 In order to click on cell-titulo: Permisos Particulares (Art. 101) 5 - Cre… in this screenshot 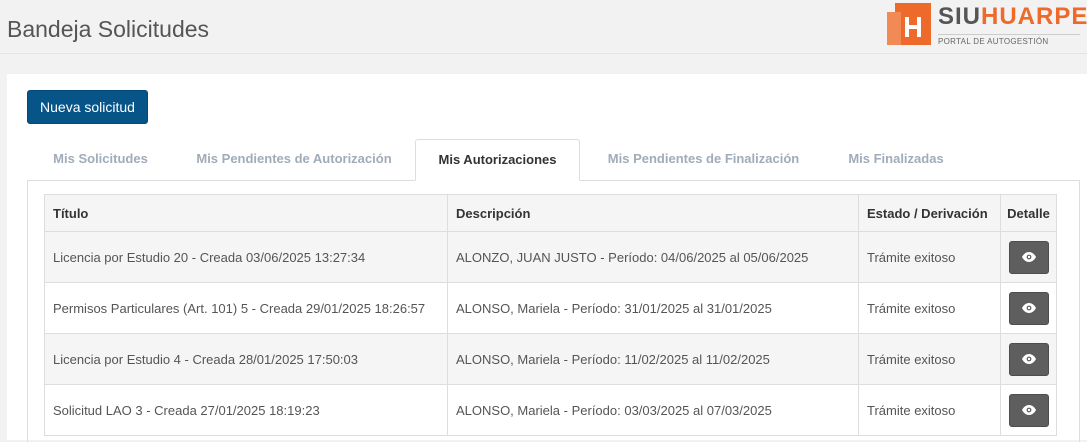, I will do `click(246, 308)`.